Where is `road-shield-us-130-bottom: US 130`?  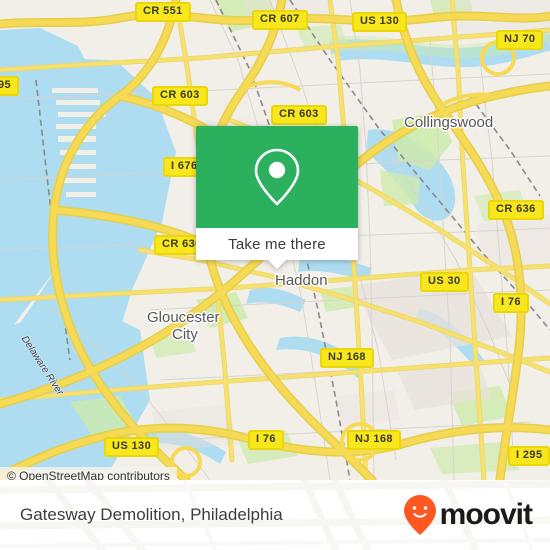 road-shield-us-130-bottom: US 130 is located at coordinates (132, 447).